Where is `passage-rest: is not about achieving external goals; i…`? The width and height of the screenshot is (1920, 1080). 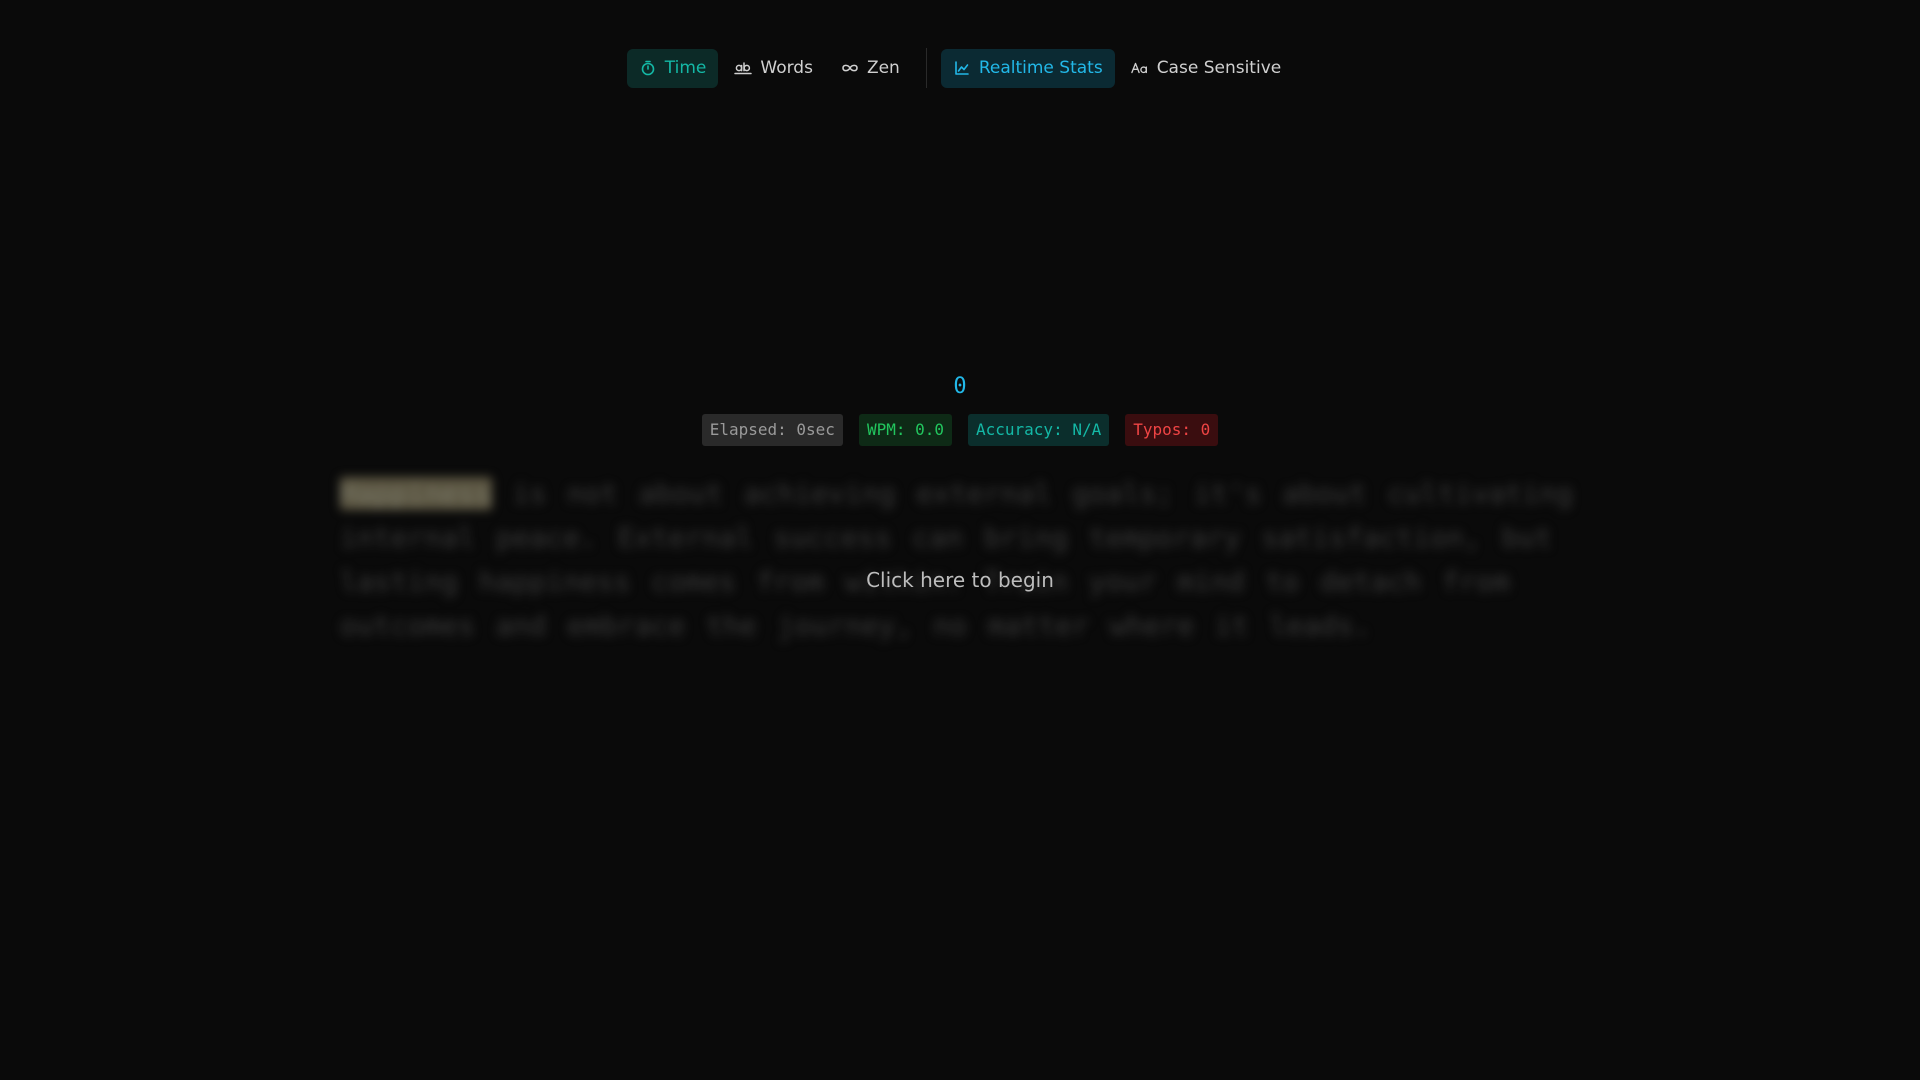 passage-rest: is not about achieving external goals; i… is located at coordinates (956, 559).